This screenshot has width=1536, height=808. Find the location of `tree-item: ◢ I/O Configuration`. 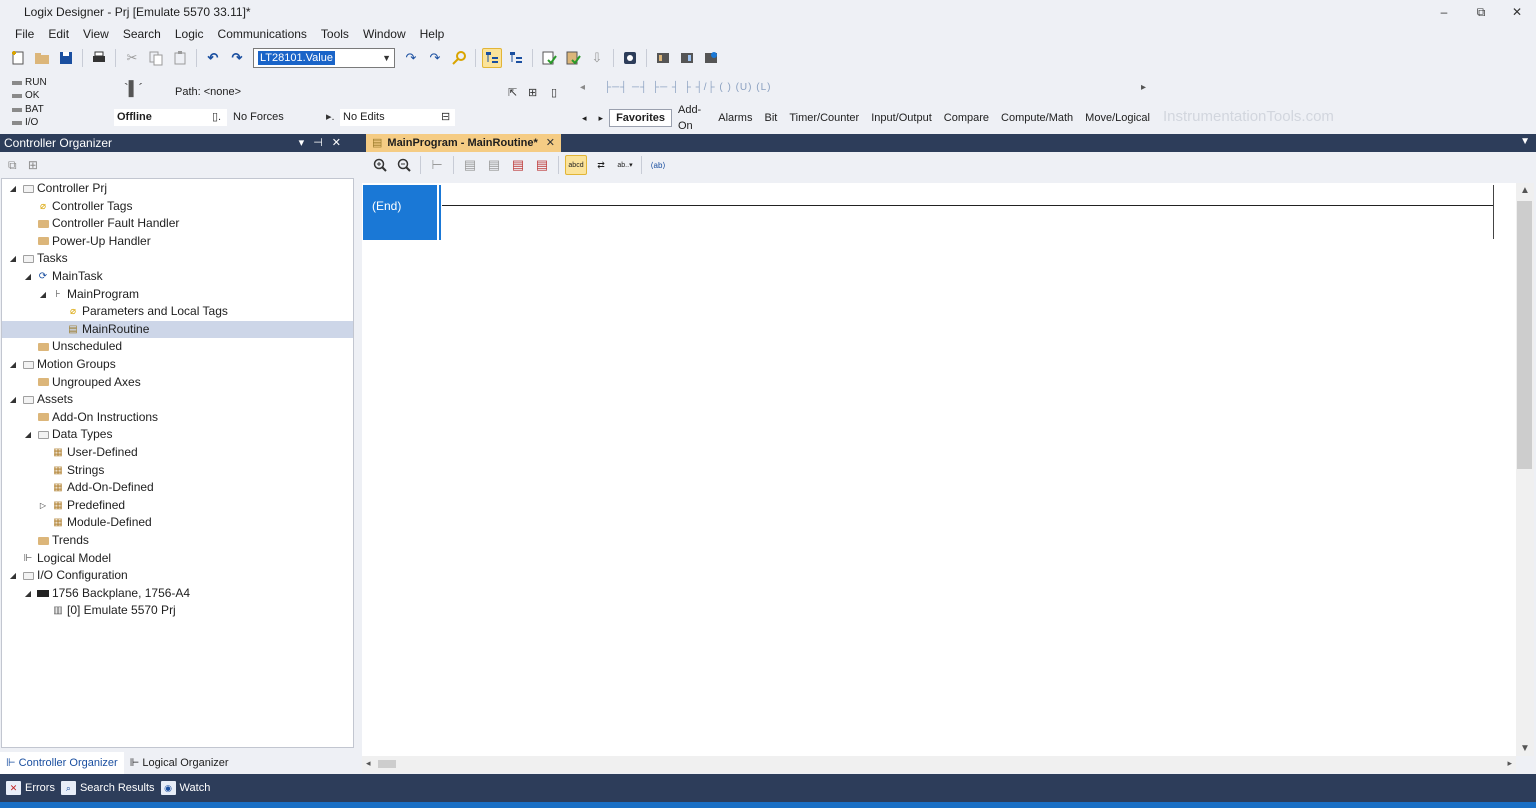

tree-item: ◢ I/O Configuration is located at coordinates (177, 575).